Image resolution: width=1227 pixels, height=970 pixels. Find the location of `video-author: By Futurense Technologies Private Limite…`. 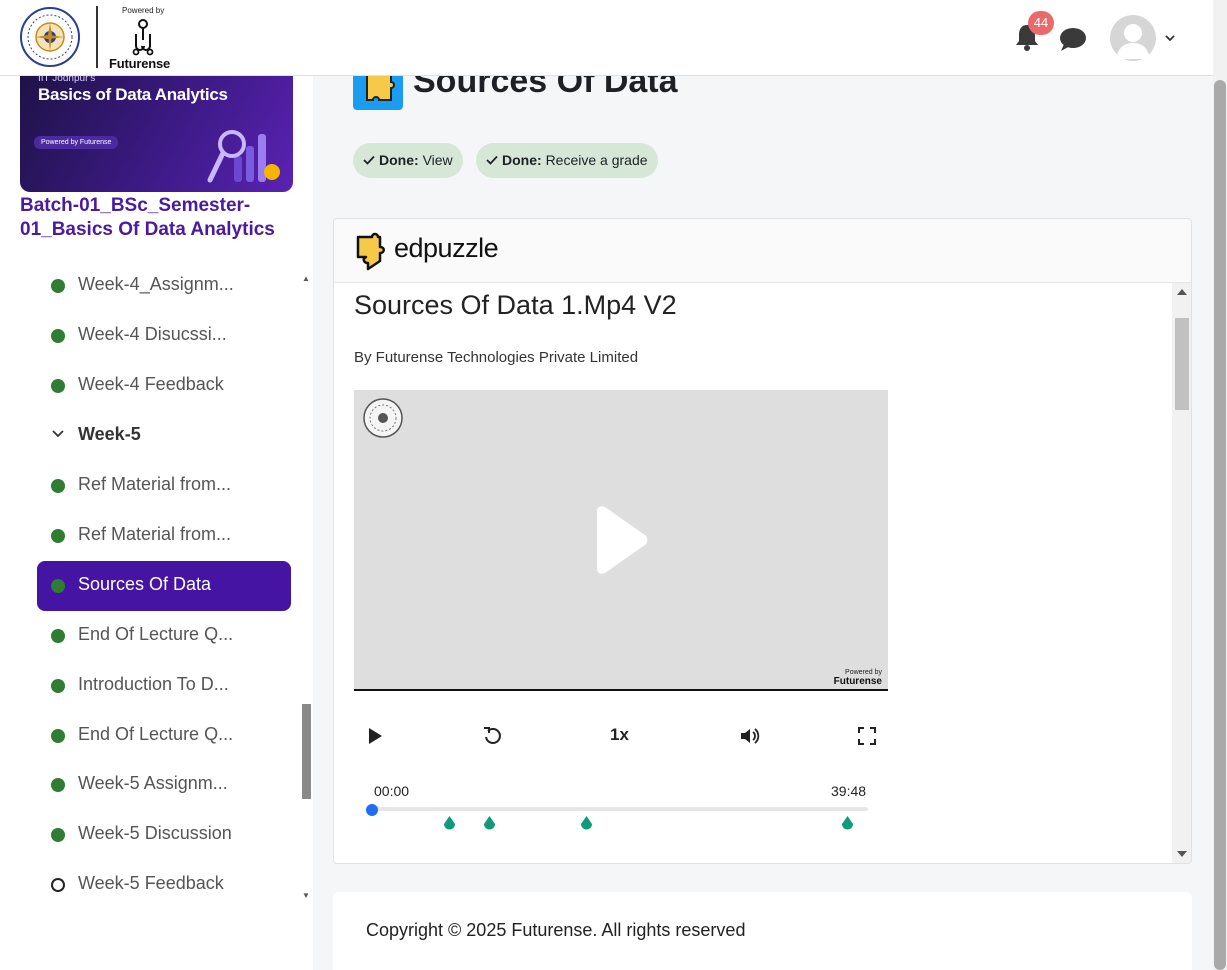

video-author: By Futurense Technologies Private Limite… is located at coordinates (496, 357).